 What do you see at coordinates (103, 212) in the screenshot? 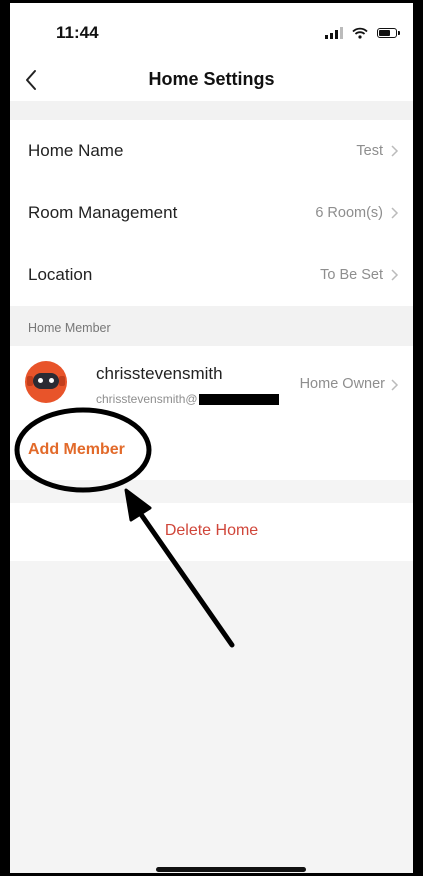
I see `row-label: Room Management` at bounding box center [103, 212].